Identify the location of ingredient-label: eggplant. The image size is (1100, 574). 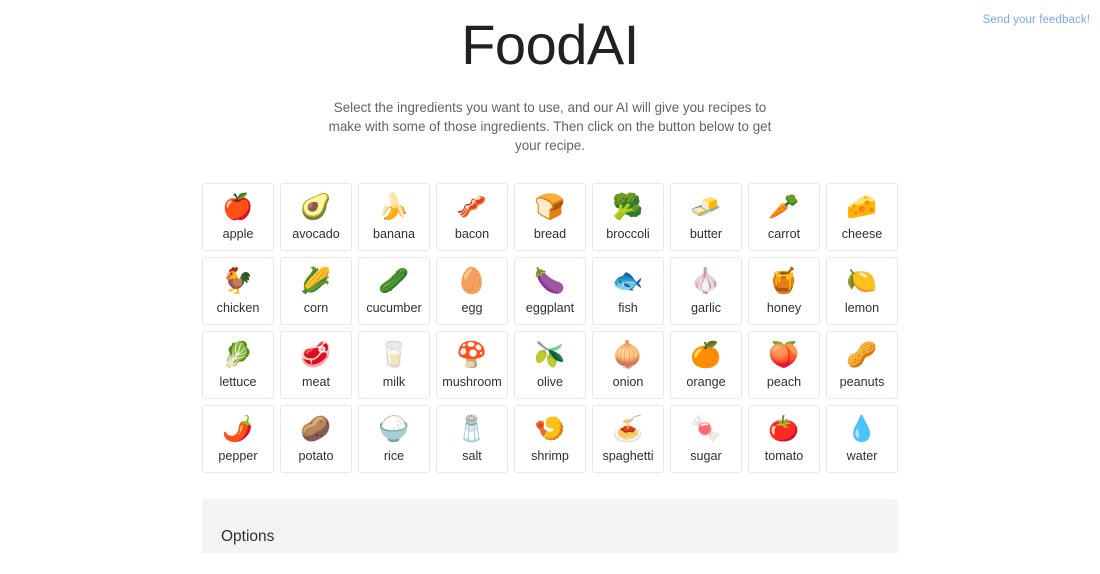
(550, 307).